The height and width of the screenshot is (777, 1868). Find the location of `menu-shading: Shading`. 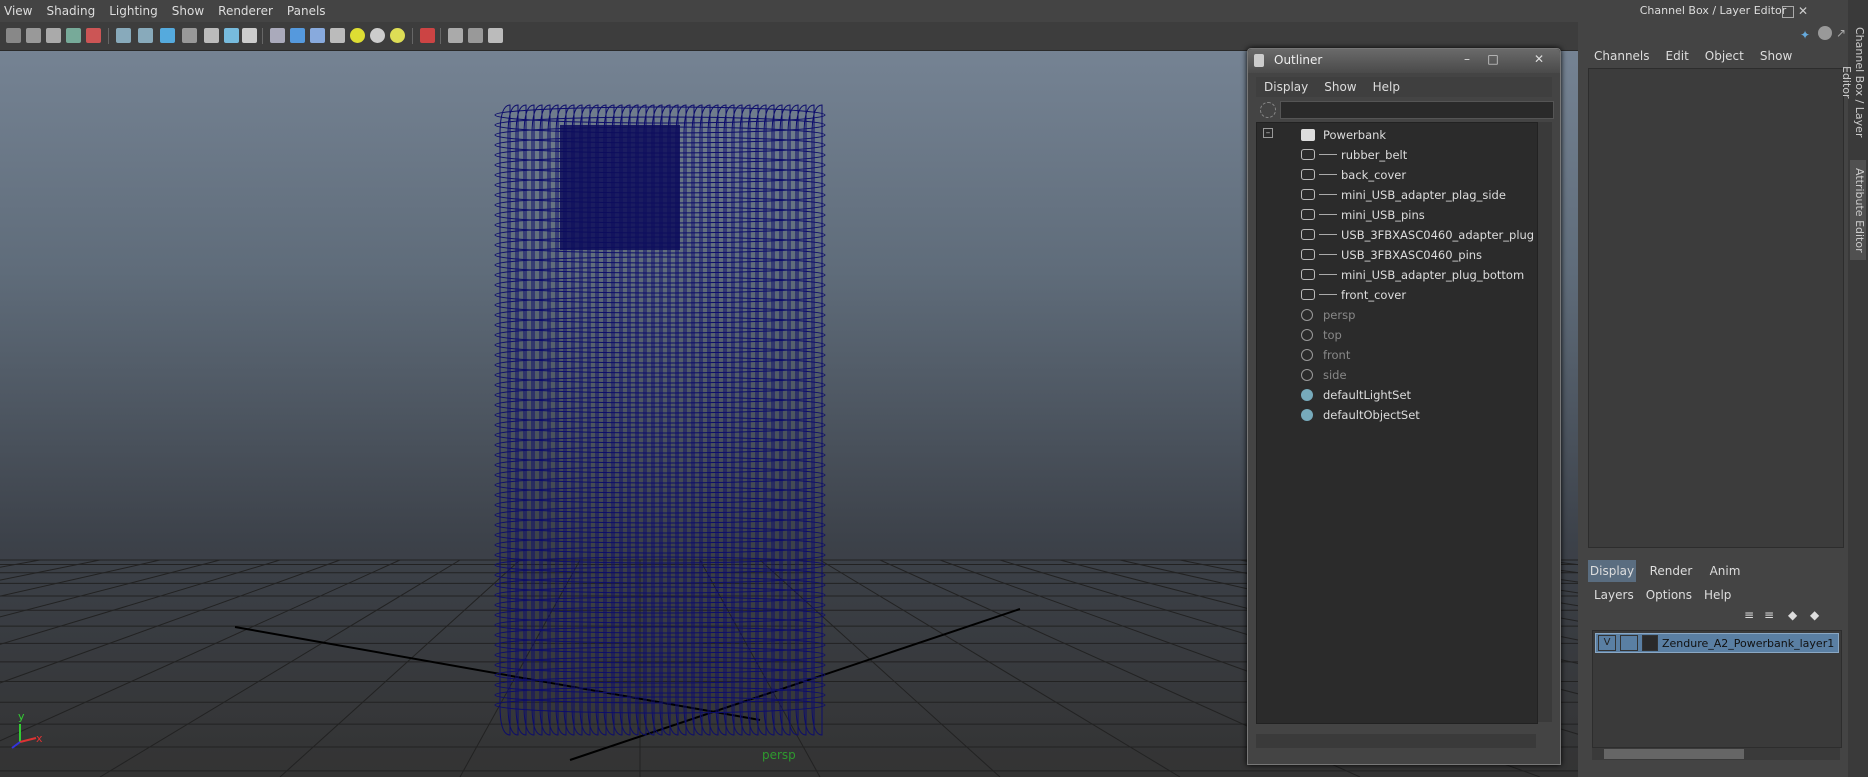

menu-shading: Shading is located at coordinates (73, 11).